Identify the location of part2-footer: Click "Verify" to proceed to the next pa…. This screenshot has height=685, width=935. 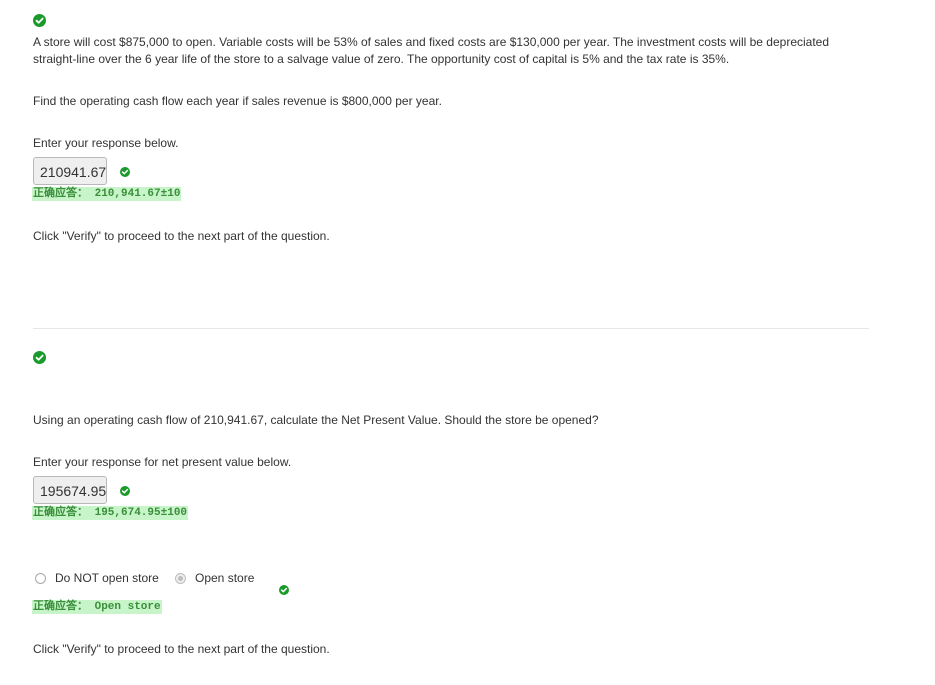
(181, 649).